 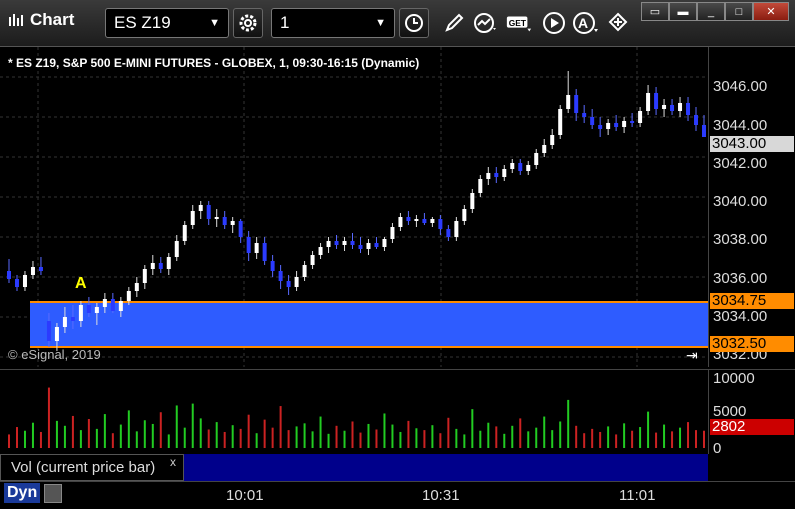 I want to click on zone-high-box: 3034.75, so click(x=752, y=301).